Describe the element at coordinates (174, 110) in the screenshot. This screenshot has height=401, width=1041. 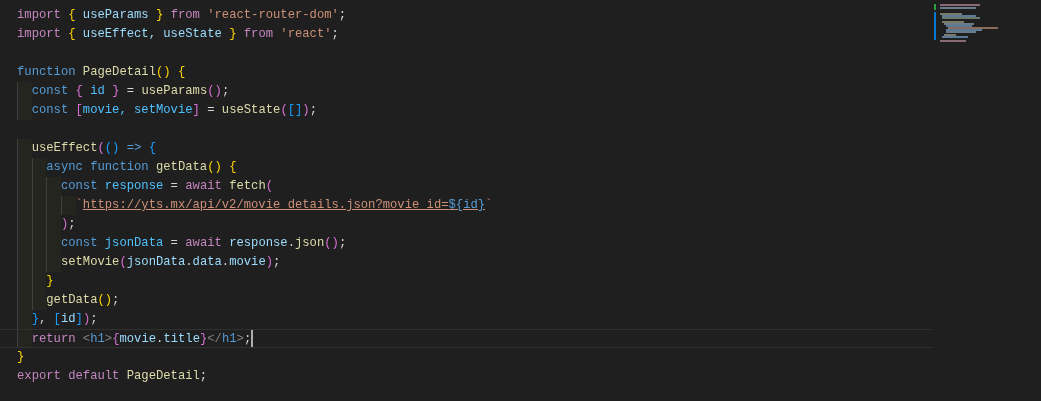
I see `code-line: const [movie, setMovie] = useState([]);` at that location.